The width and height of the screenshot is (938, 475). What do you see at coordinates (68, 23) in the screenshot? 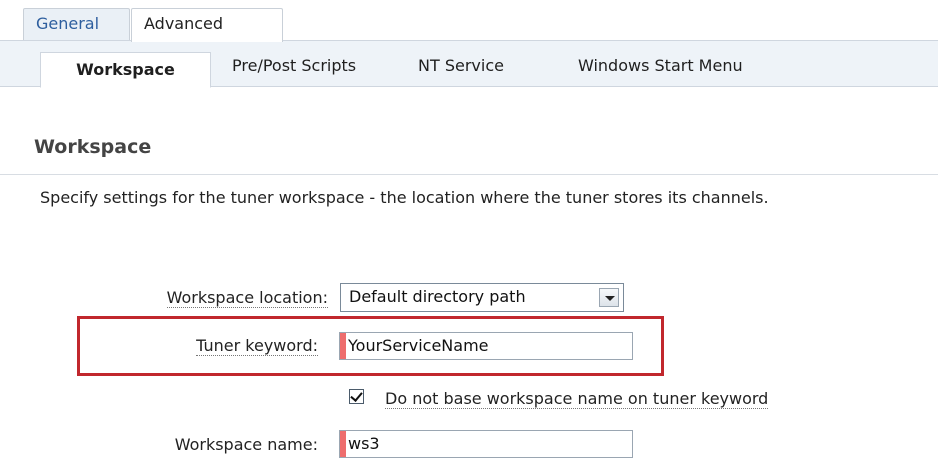
I see `tab-general-label: General` at bounding box center [68, 23].